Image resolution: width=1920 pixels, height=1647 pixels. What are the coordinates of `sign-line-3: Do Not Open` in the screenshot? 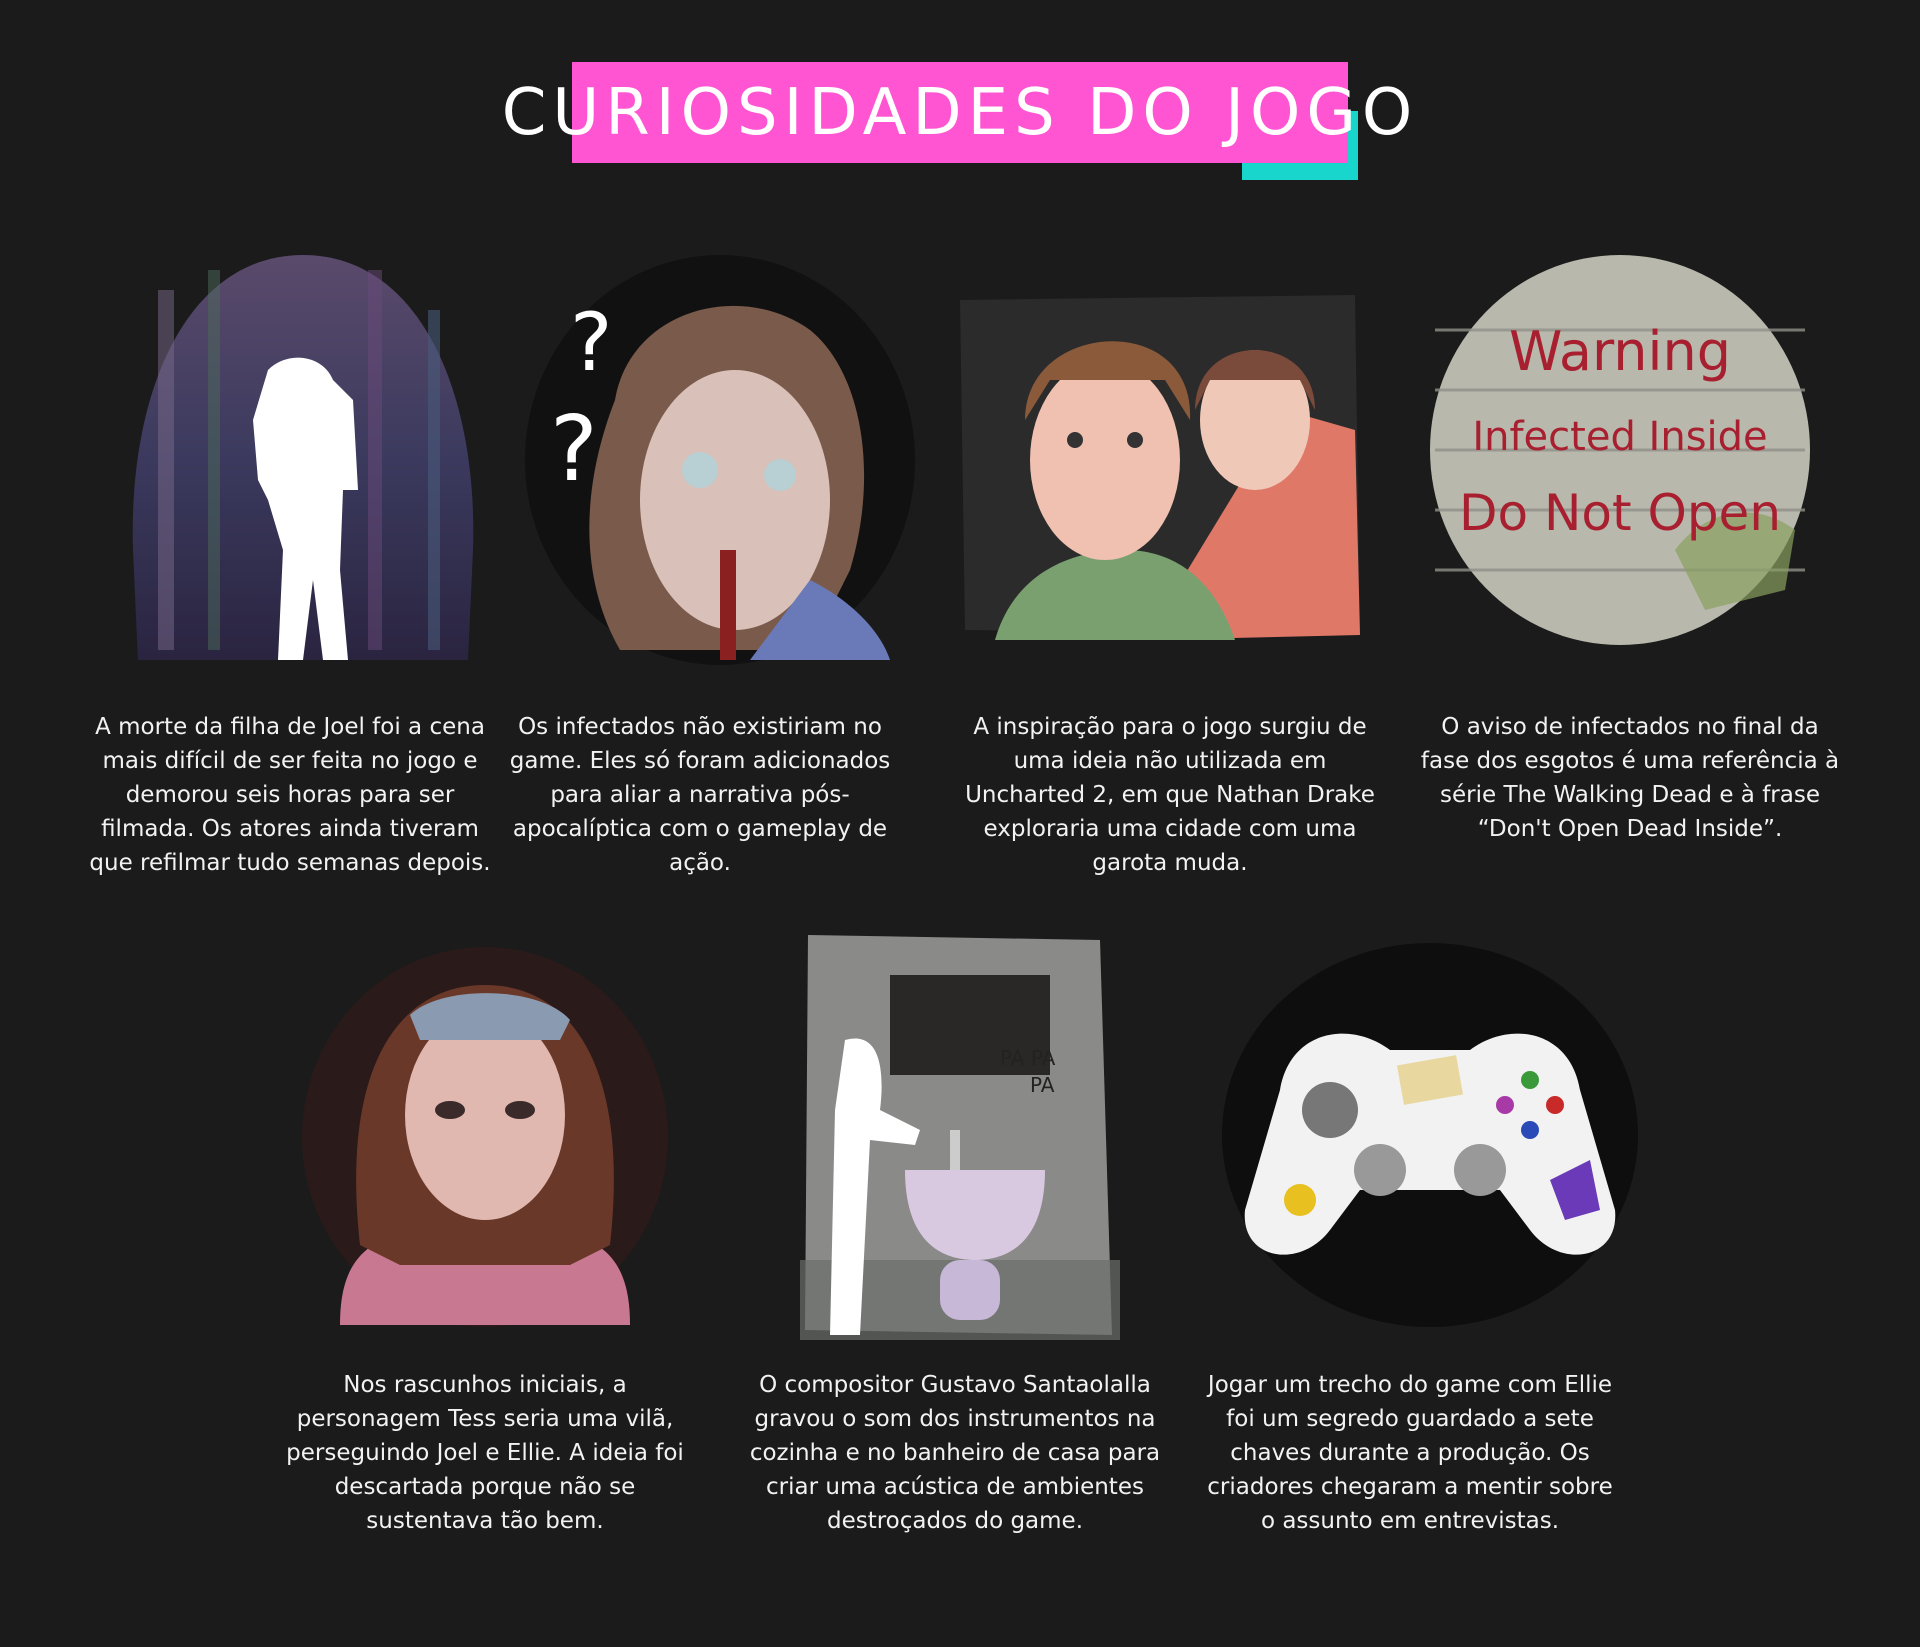 It's located at (1620, 513).